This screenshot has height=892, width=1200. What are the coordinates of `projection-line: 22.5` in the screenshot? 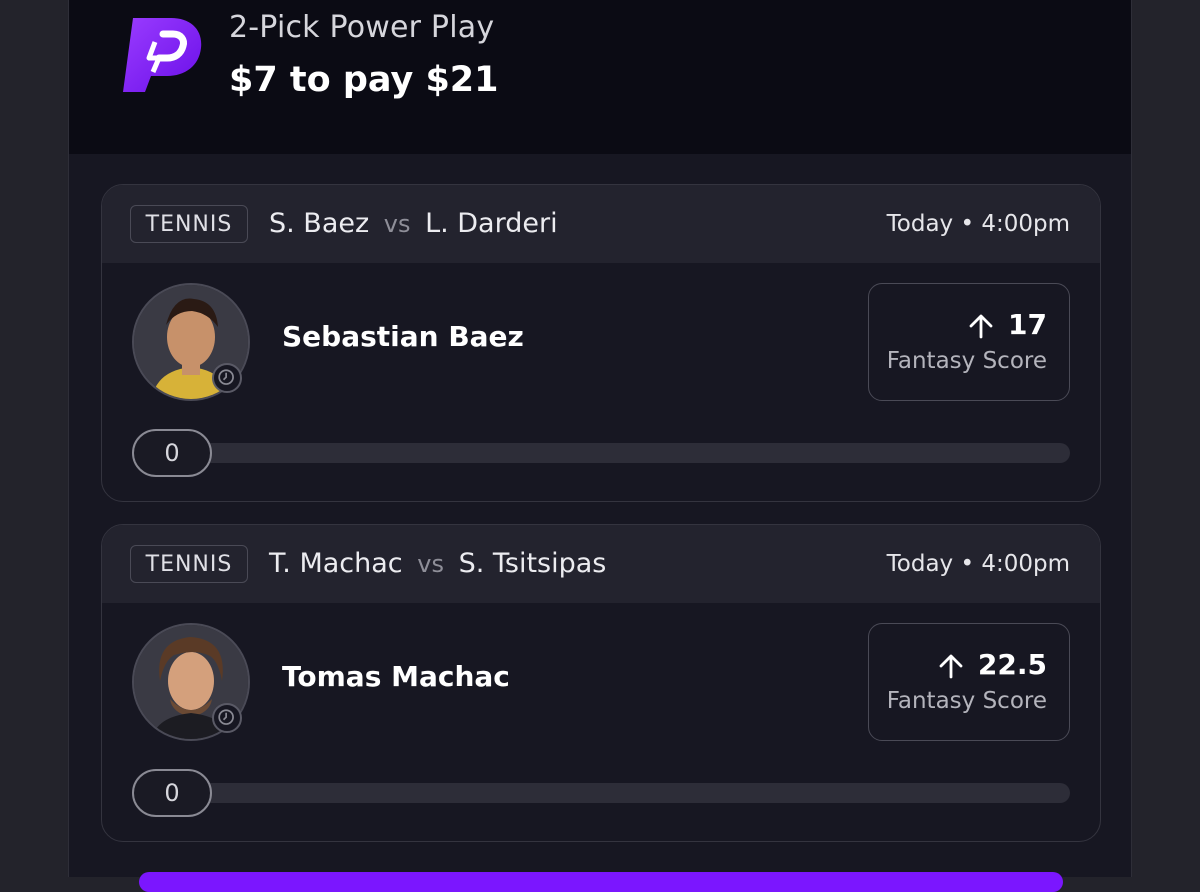 It's located at (992, 664).